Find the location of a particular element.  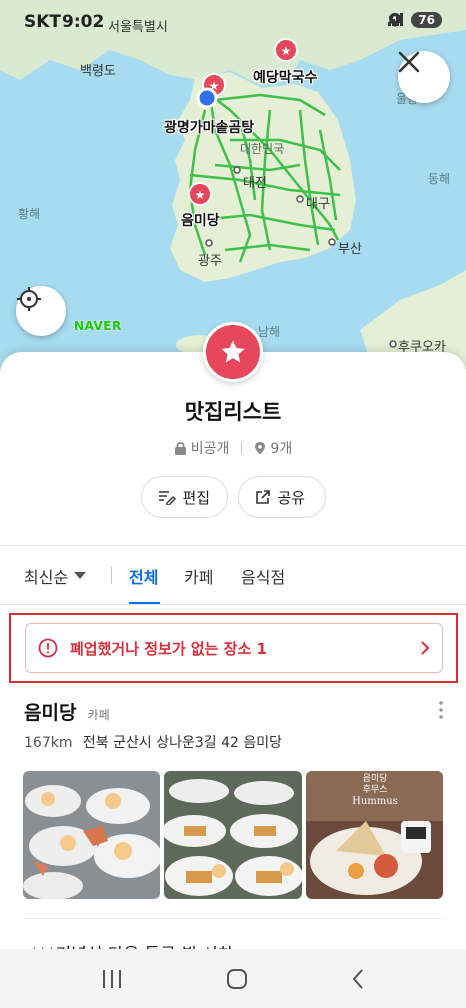

sort-dropdown: 최신순 is located at coordinates (55, 576).